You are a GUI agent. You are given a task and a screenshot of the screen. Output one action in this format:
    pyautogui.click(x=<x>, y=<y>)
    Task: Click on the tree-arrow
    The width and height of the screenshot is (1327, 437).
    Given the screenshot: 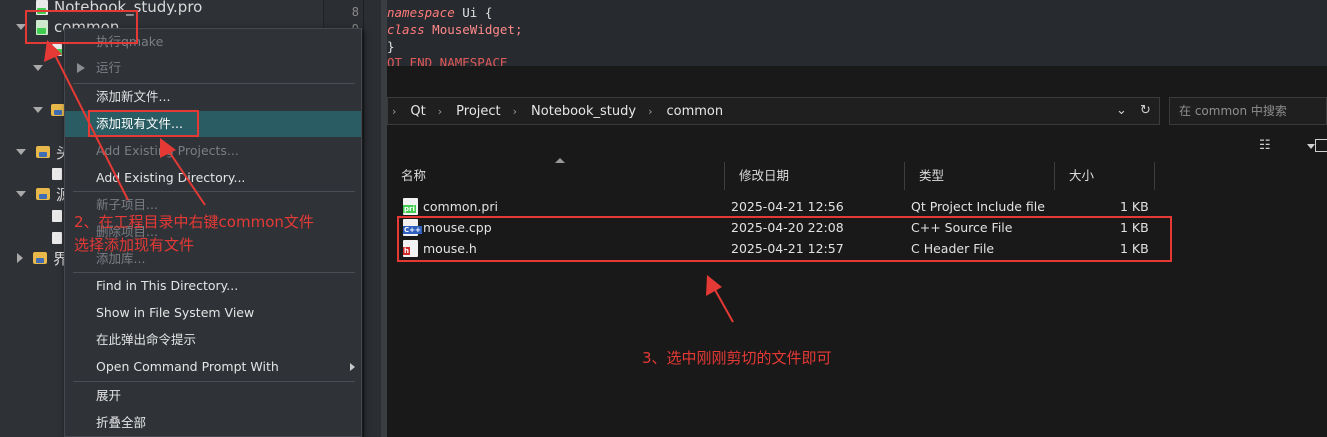 What is the action you would take?
    pyautogui.click(x=38, y=68)
    